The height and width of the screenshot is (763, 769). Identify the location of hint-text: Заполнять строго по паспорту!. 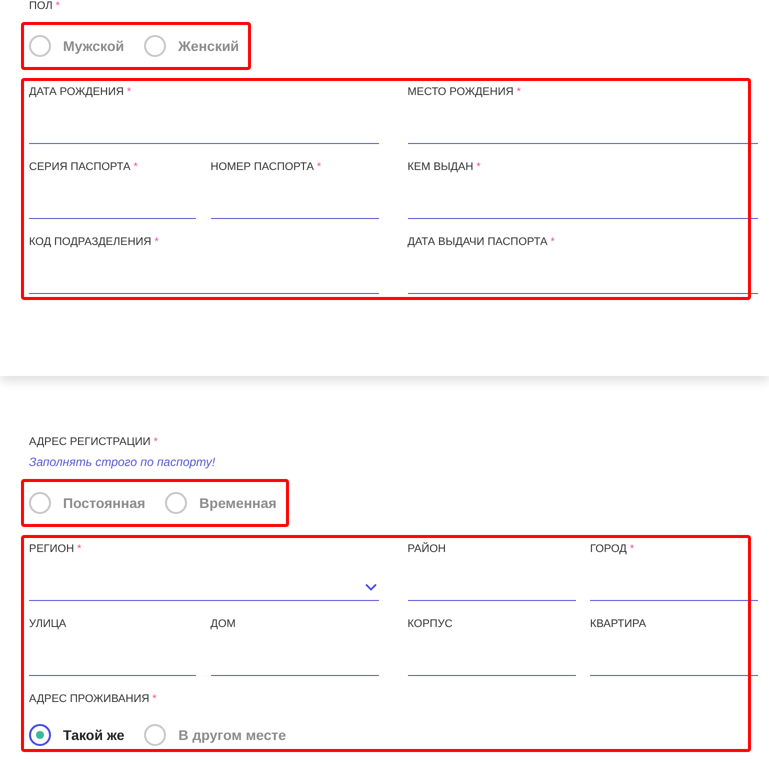
(122, 462).